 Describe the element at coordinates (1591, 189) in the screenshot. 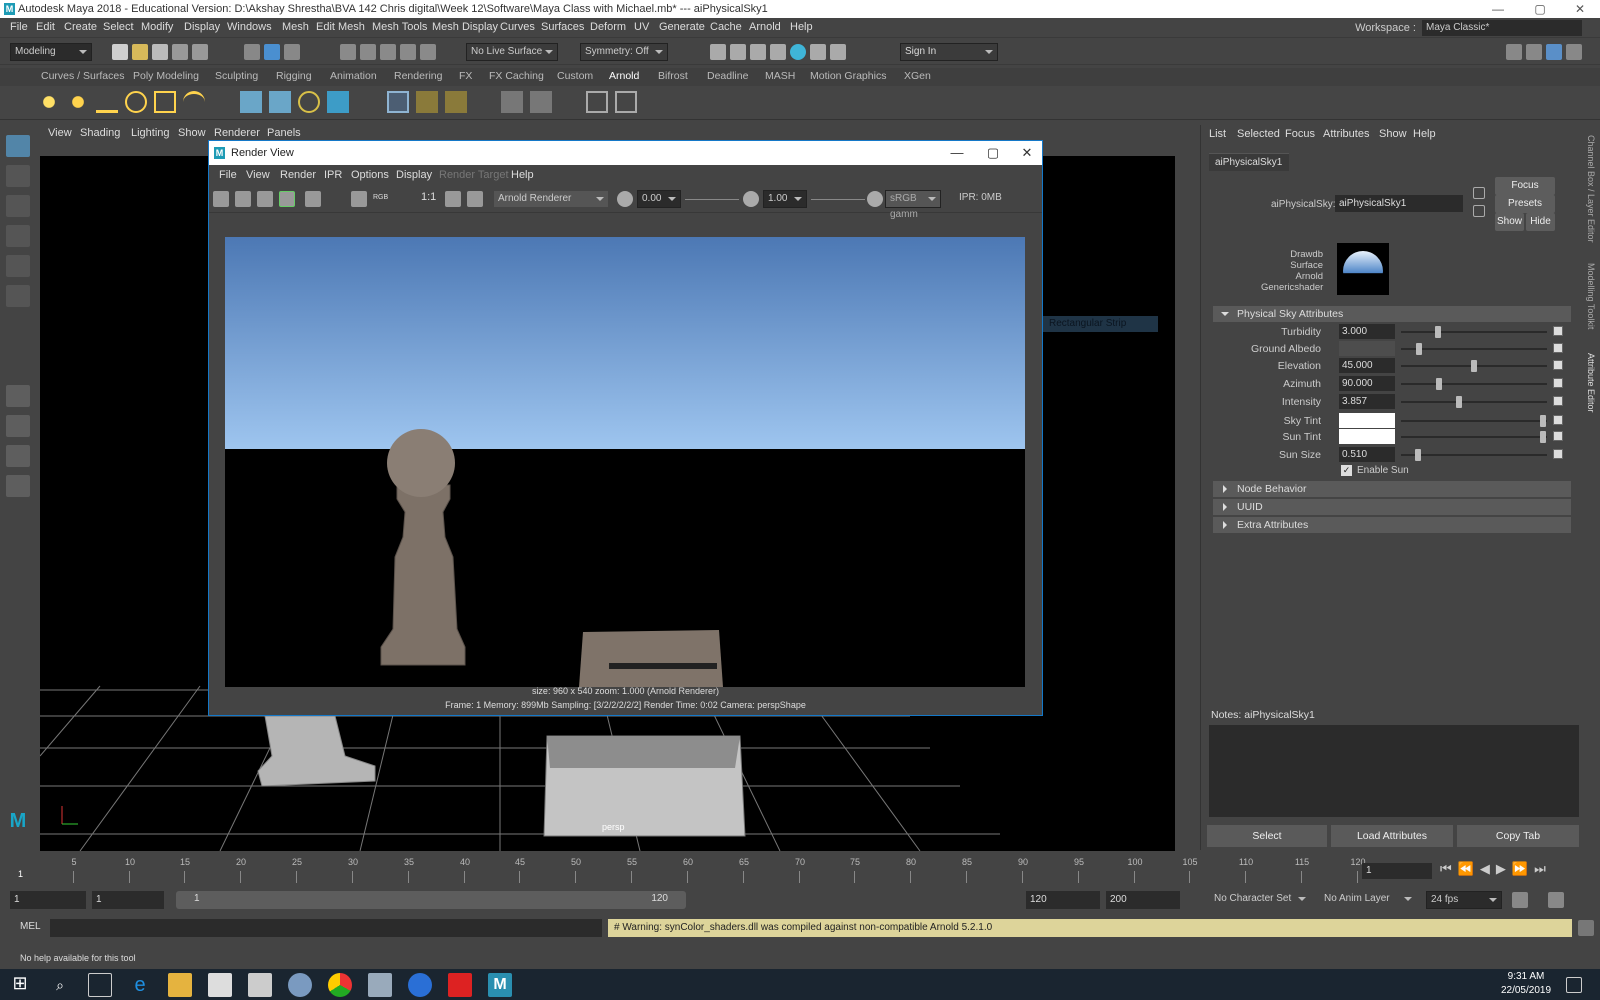

I see `channel-box-tab: Channel Box / Layer Editor` at that location.